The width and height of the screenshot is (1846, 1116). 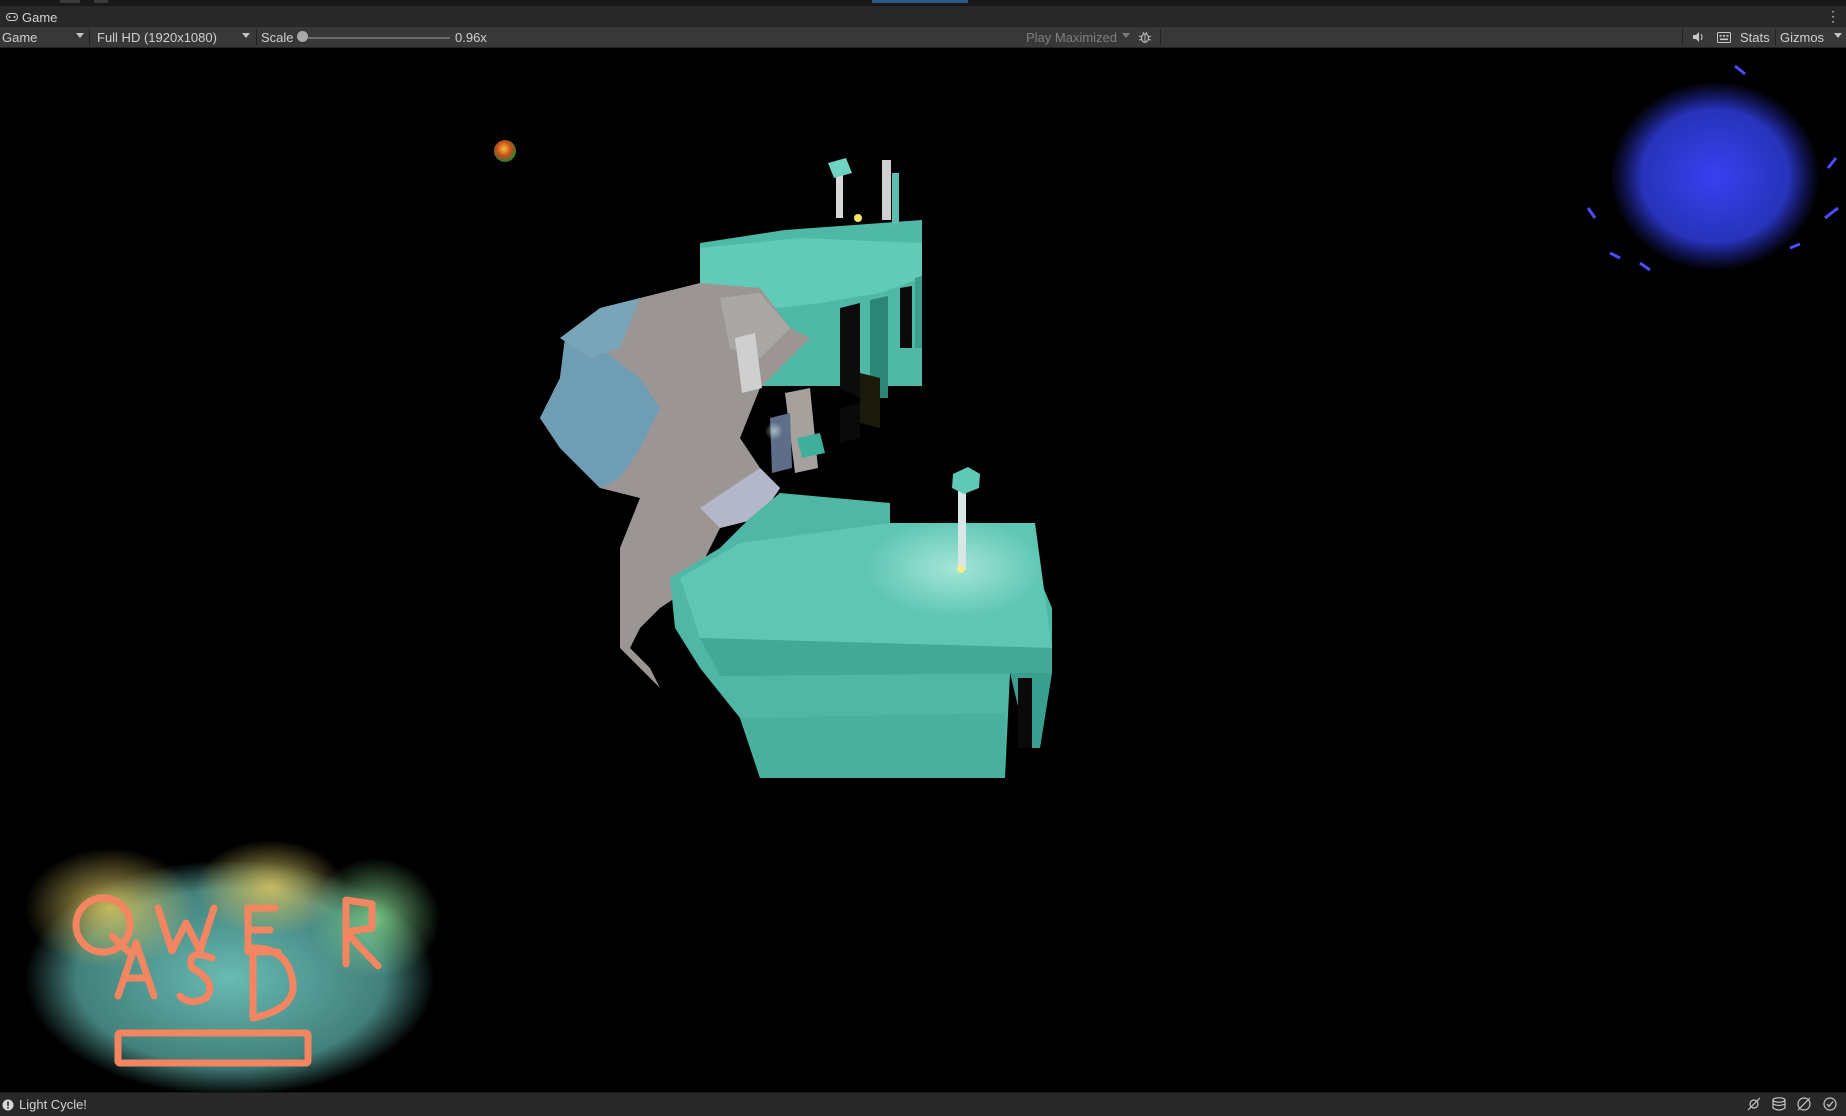 I want to click on mute-audio-button, so click(x=1700, y=37).